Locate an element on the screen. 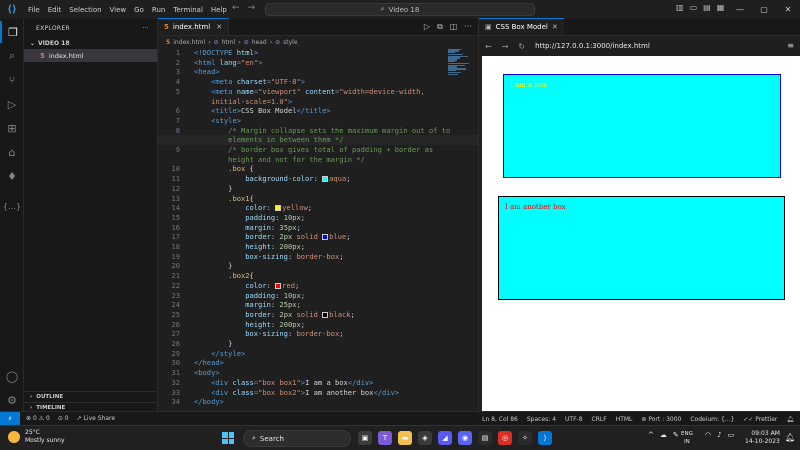 This screenshot has height=450, width=800. end-of-line: CRLF is located at coordinates (599, 419).